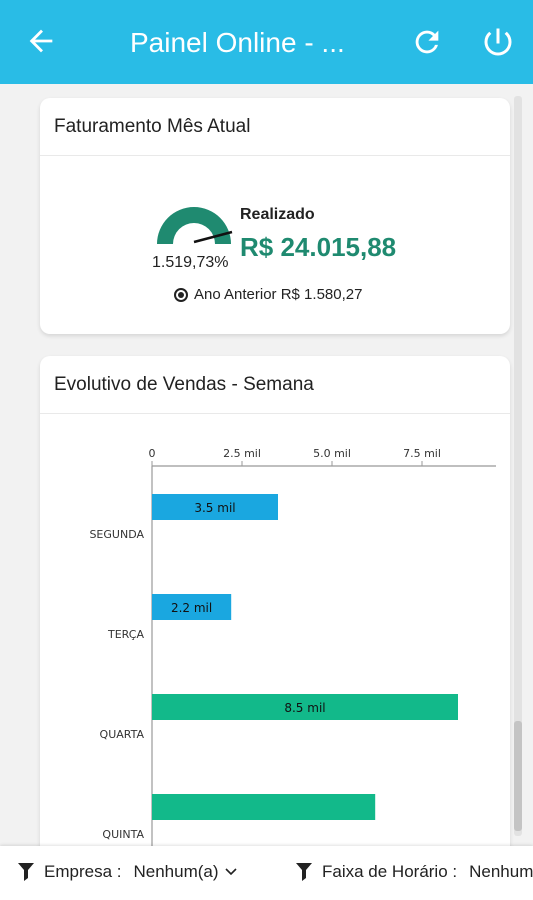 The image size is (533, 900). I want to click on evolutivo-title: Evolutivo de Vendas - Semana, so click(184, 384).